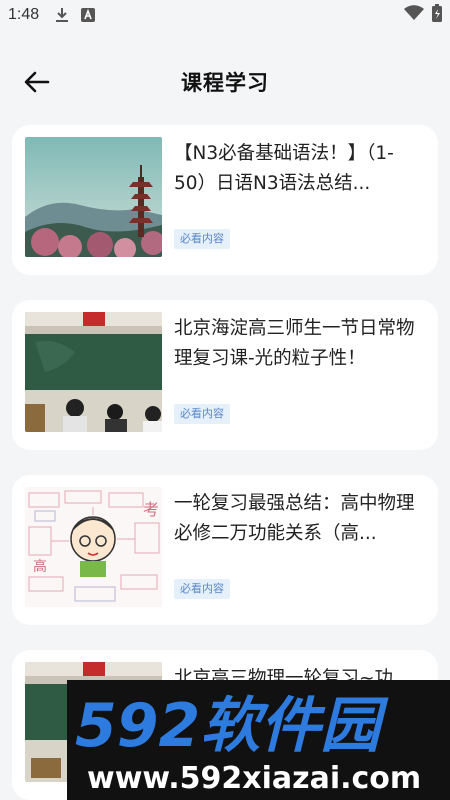 The width and height of the screenshot is (450, 800). Describe the element at coordinates (414, 15) in the screenshot. I see `wifi-icon` at that location.